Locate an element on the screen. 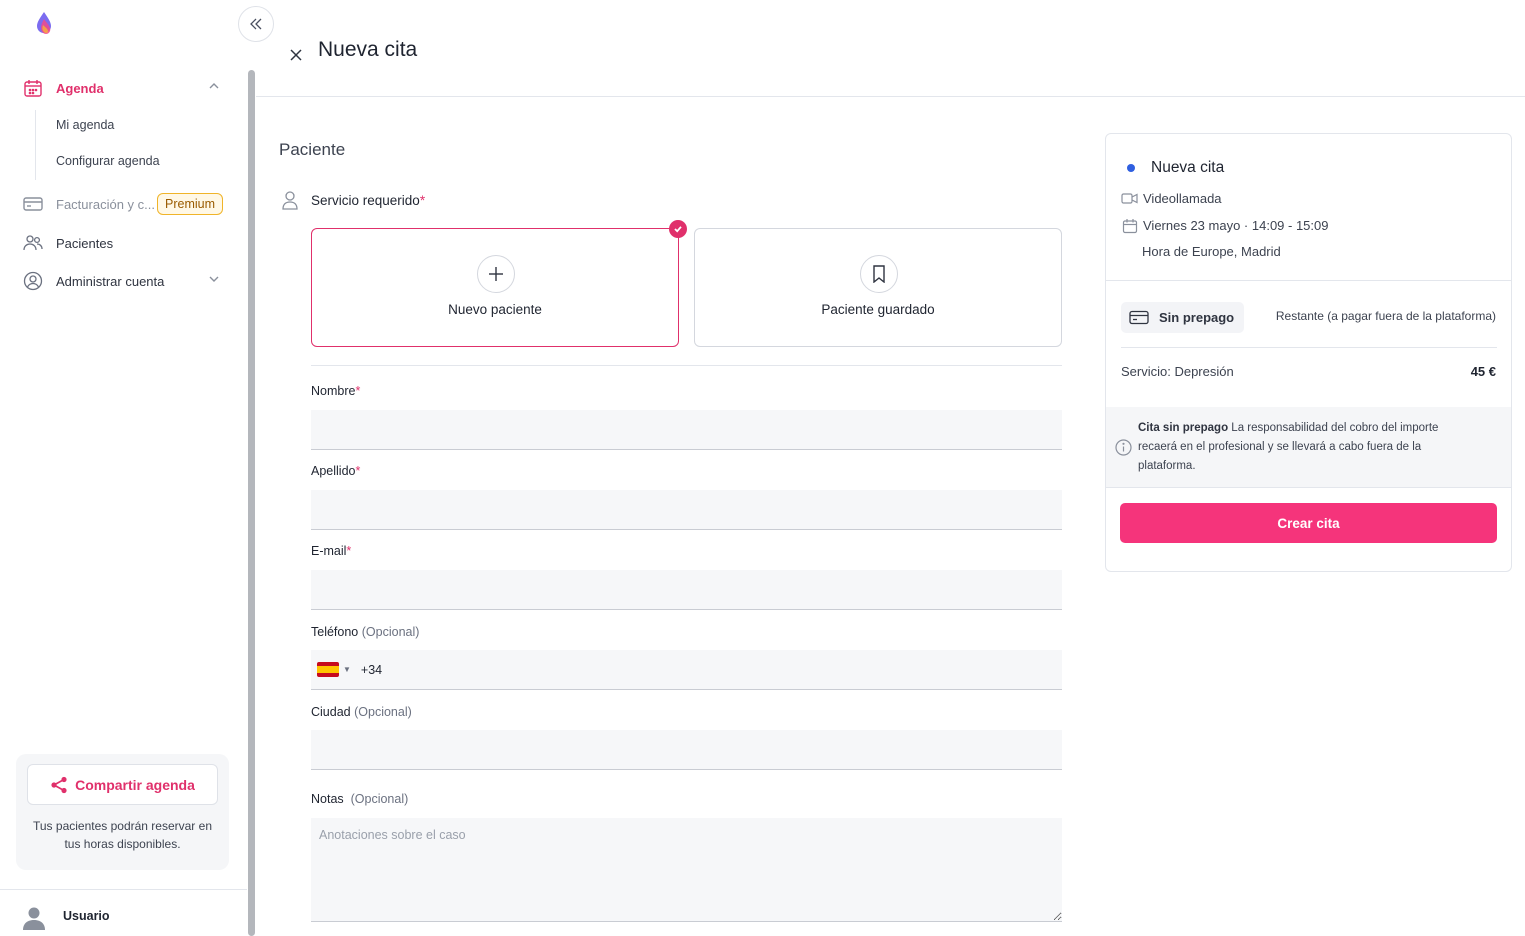 The image size is (1525, 936). user-icon is located at coordinates (290, 200).